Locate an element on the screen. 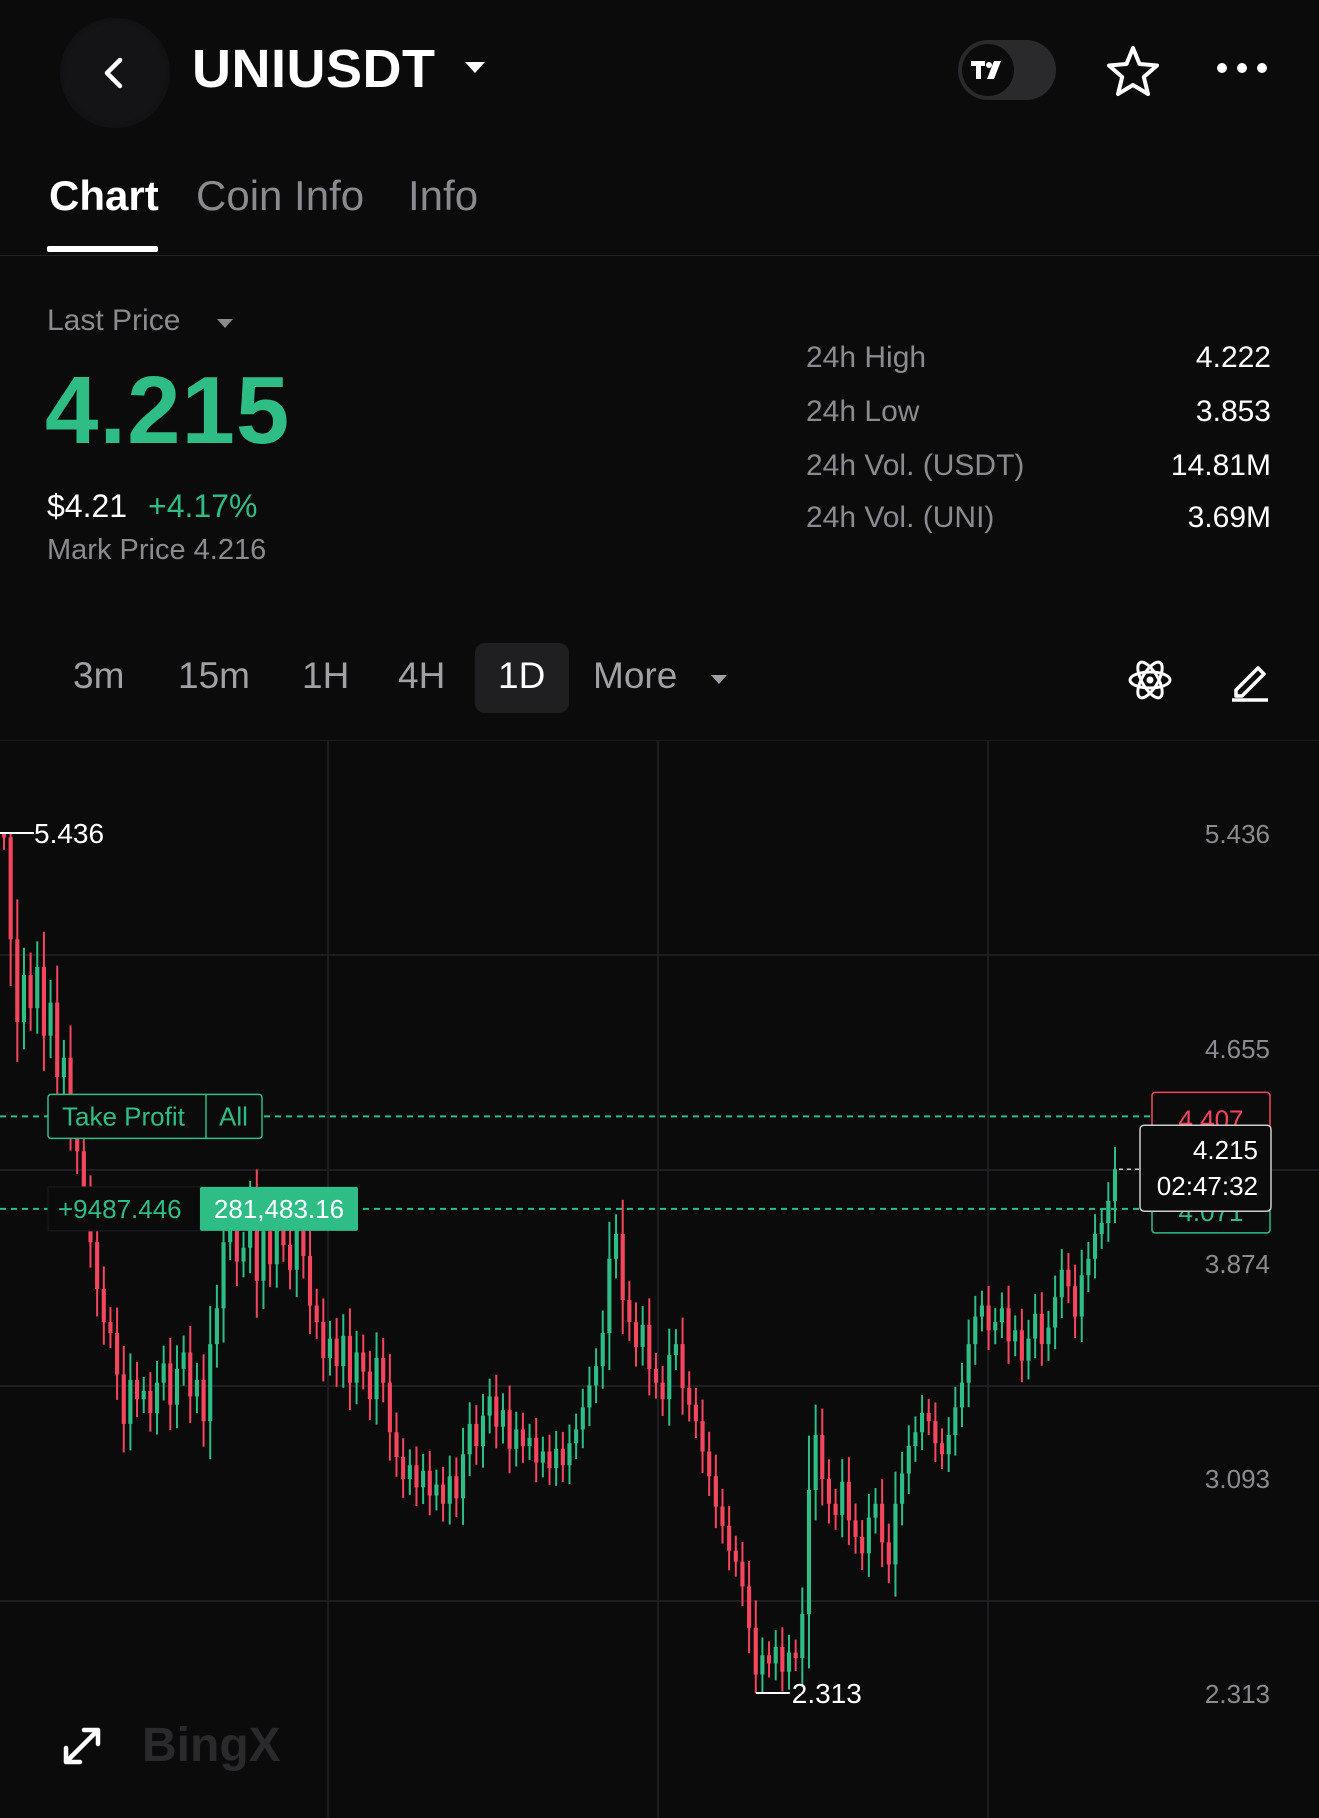 The image size is (1319, 1818). more-options-icon is located at coordinates (1242, 68).